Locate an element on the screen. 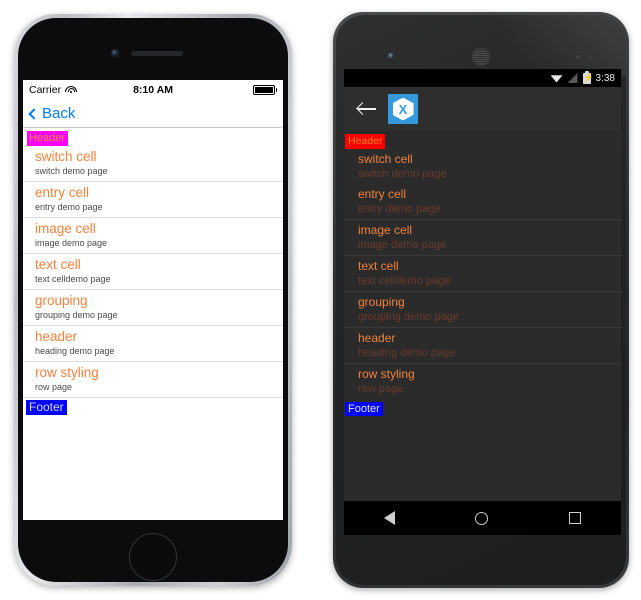  android-action-bar: X is located at coordinates (482, 109).